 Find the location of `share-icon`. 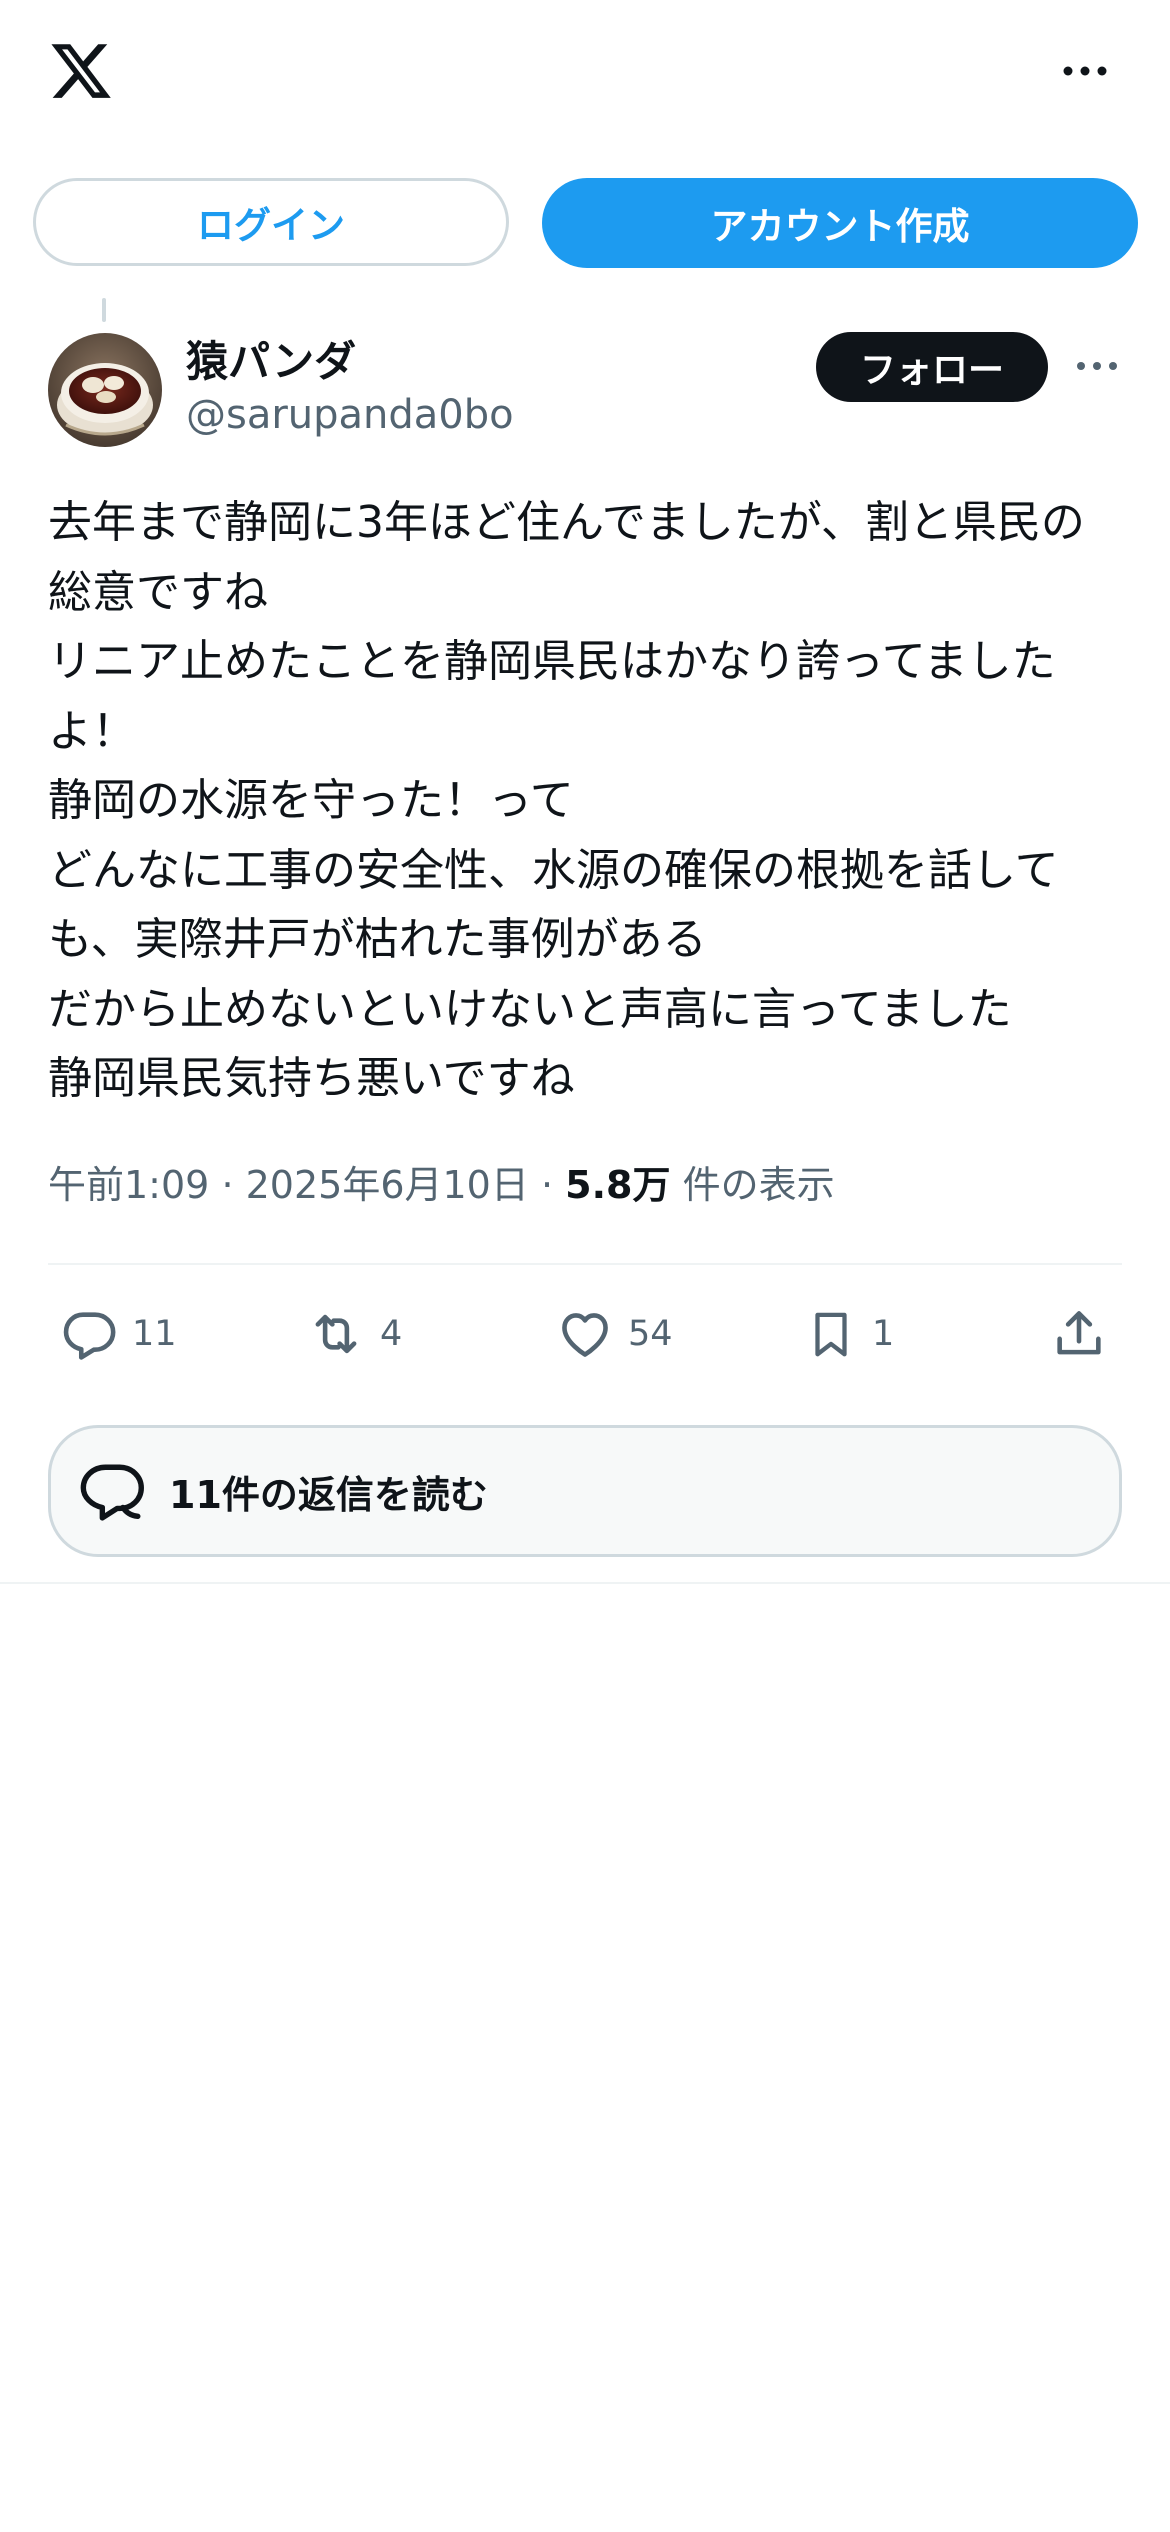

share-icon is located at coordinates (1079, 1333).